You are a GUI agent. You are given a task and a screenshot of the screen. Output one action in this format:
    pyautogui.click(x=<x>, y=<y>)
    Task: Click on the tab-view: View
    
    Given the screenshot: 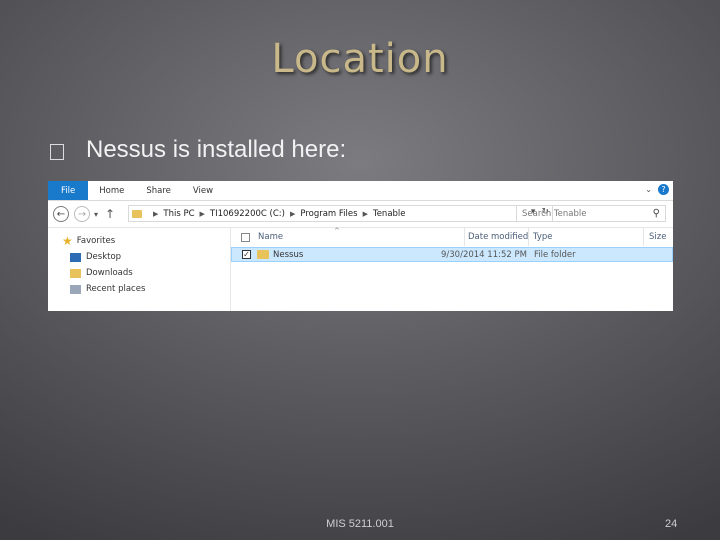 What is the action you would take?
    pyautogui.click(x=203, y=190)
    